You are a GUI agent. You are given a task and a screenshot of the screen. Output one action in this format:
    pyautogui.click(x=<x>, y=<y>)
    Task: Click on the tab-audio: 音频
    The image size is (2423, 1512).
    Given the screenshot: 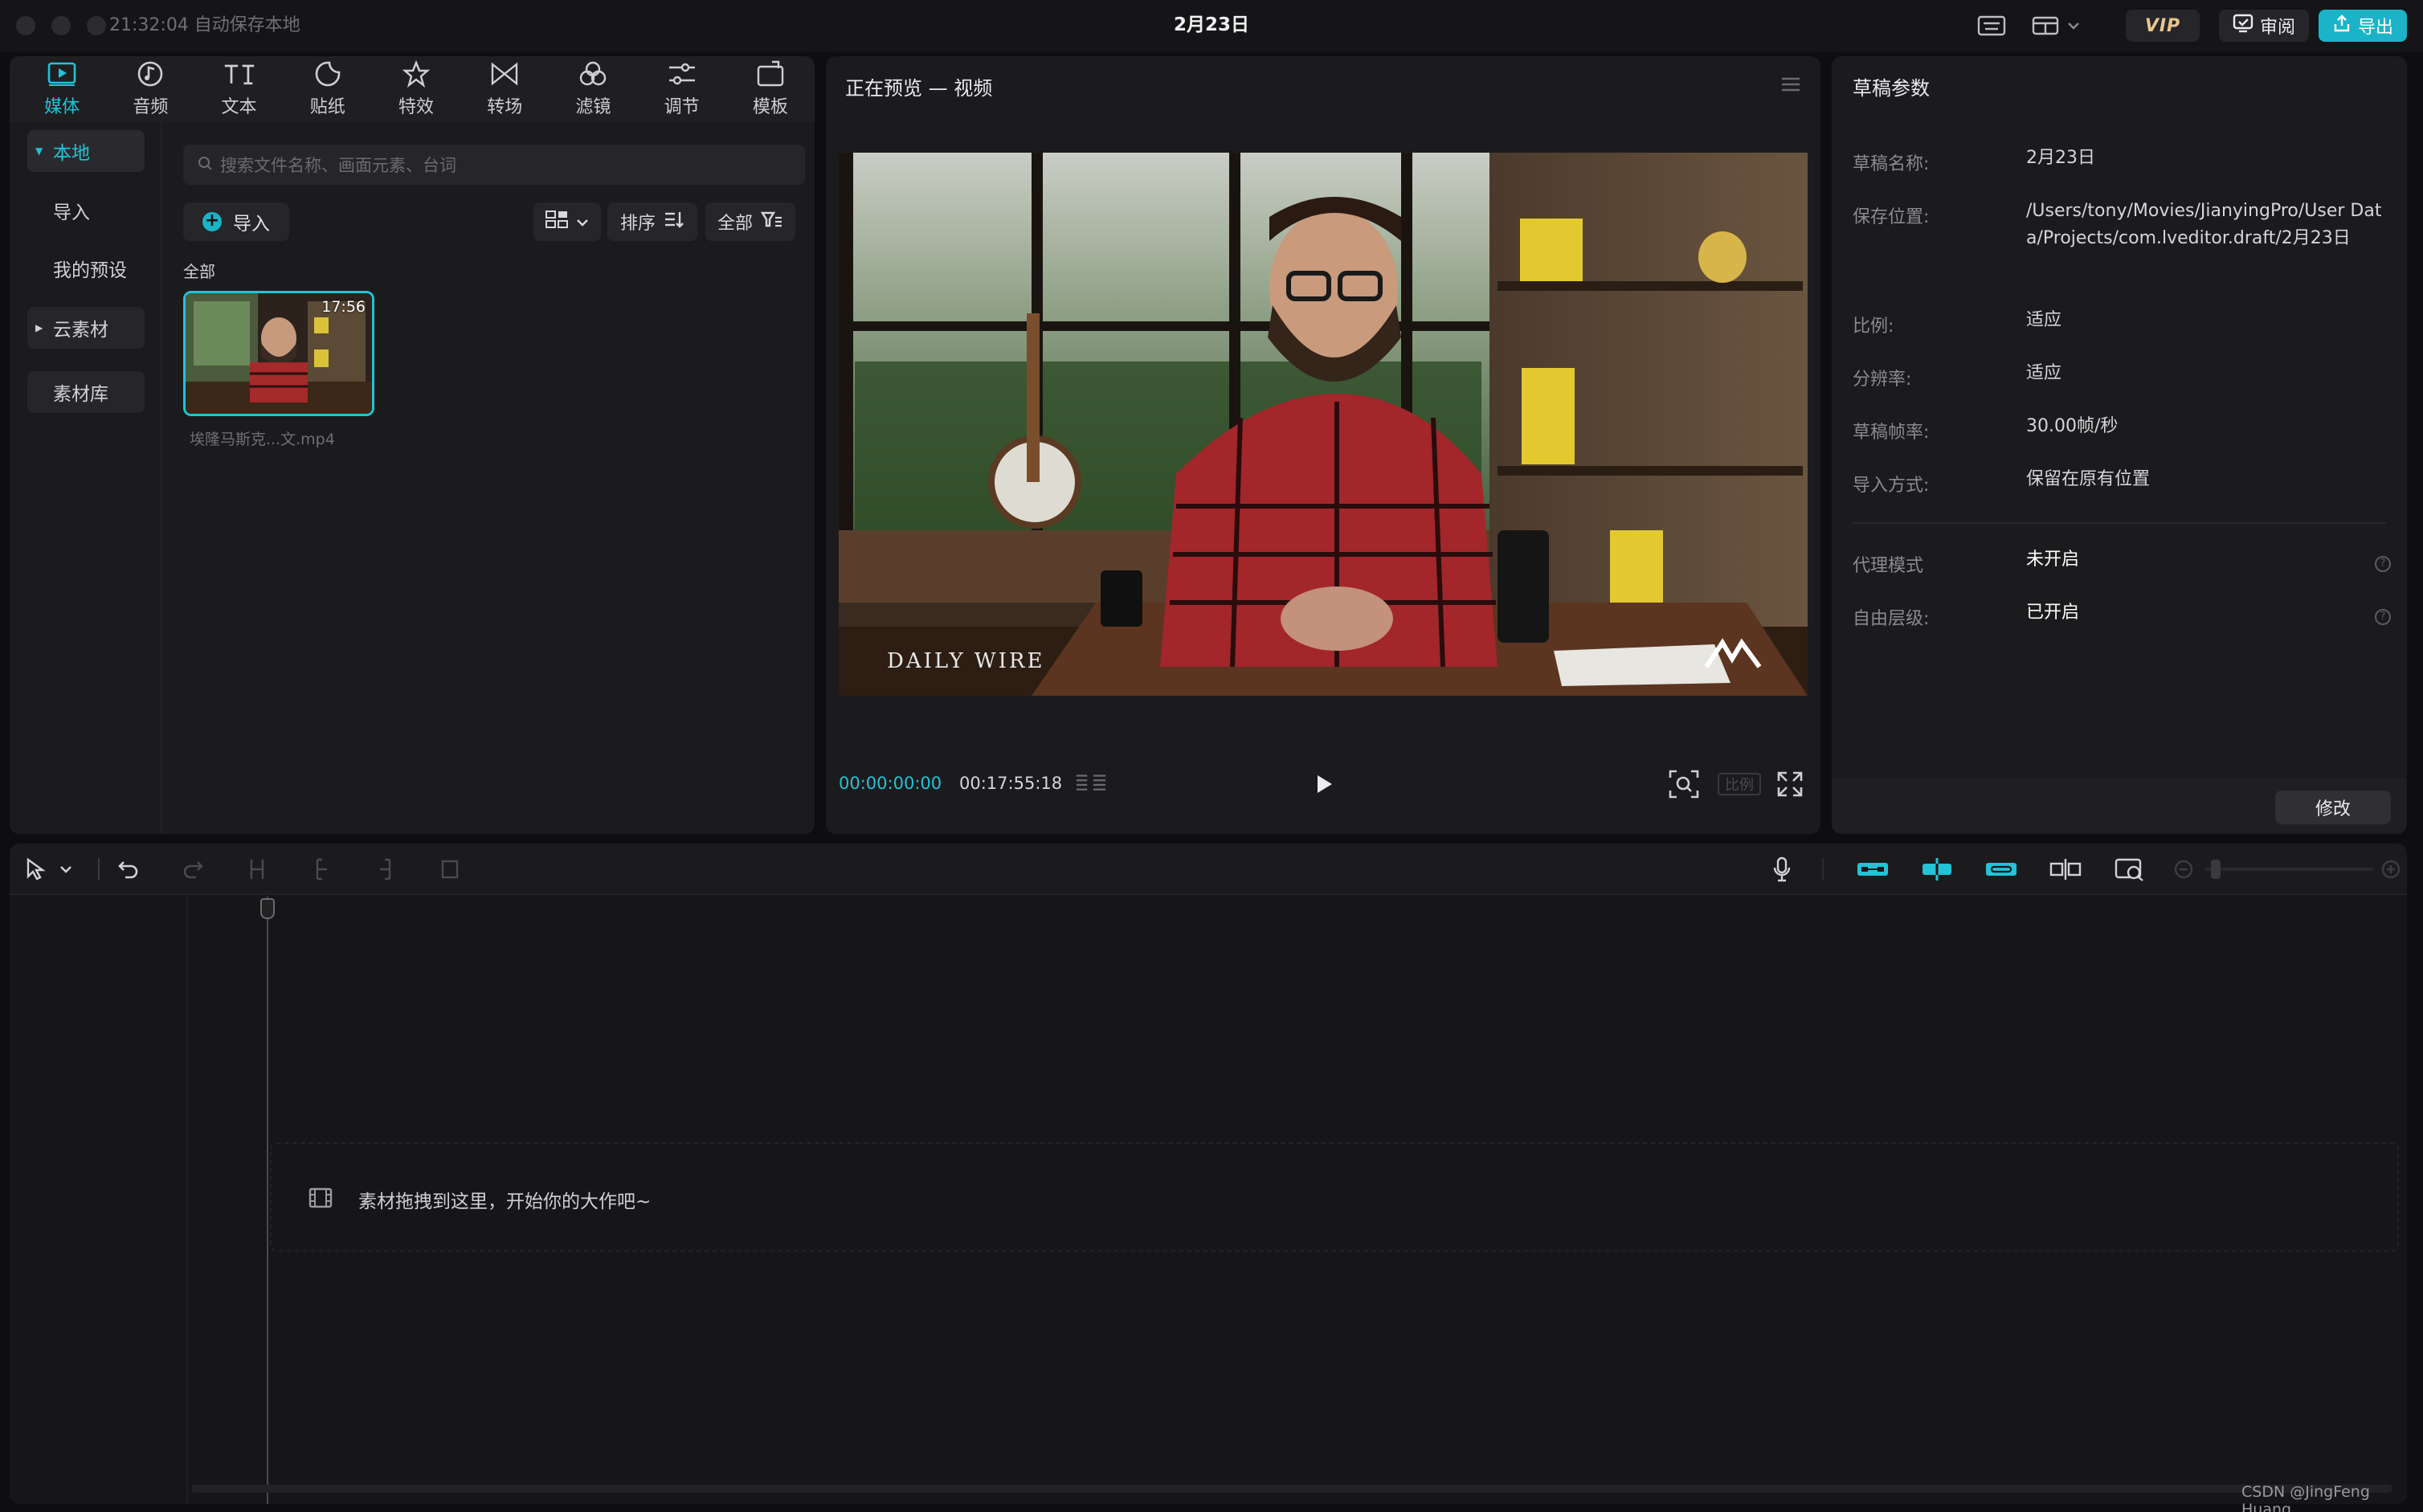 What is the action you would take?
    pyautogui.click(x=150, y=89)
    